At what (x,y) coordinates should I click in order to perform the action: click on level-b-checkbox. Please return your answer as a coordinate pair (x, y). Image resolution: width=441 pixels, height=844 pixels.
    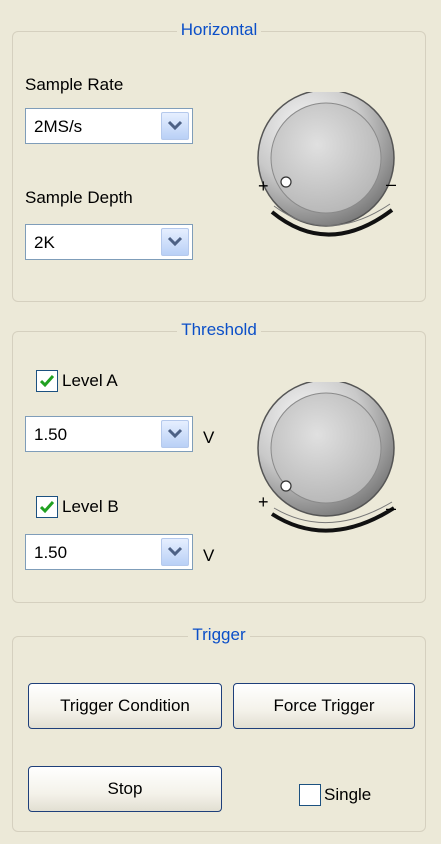
    Looking at the image, I should click on (47, 507).